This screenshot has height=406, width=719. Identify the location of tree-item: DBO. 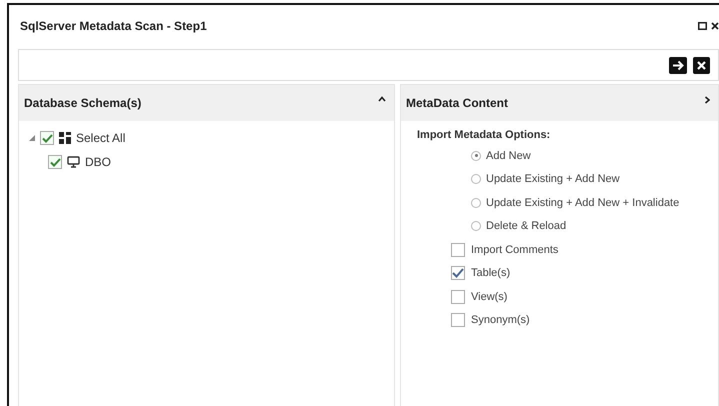
(98, 162).